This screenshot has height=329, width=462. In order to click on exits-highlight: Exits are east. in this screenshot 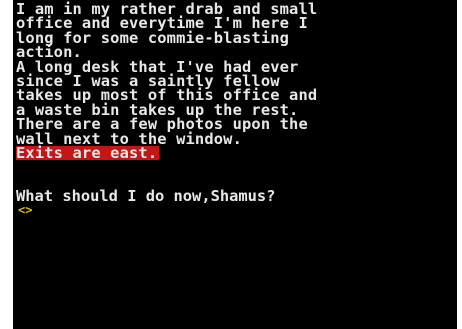, I will do `click(88, 152)`.